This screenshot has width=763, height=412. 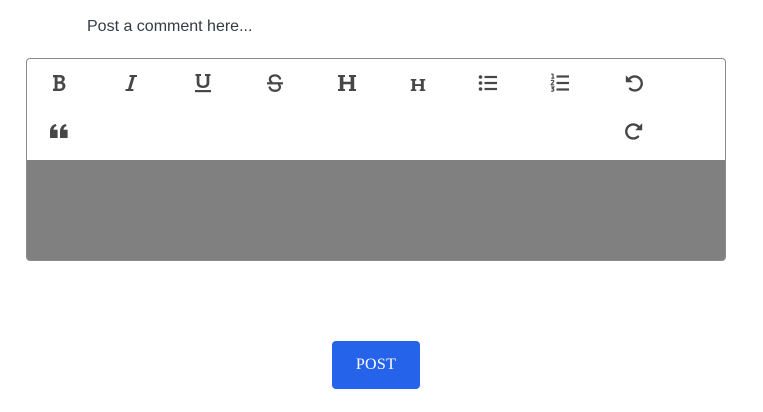 I want to click on heading-small-button, so click(x=418, y=85).